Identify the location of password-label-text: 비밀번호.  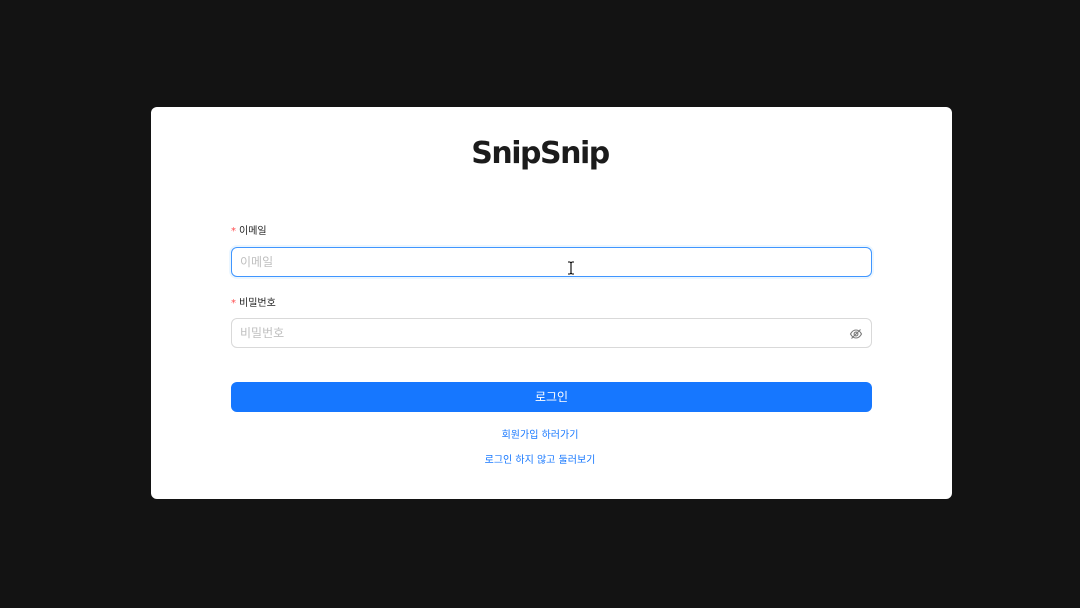
(257, 303).